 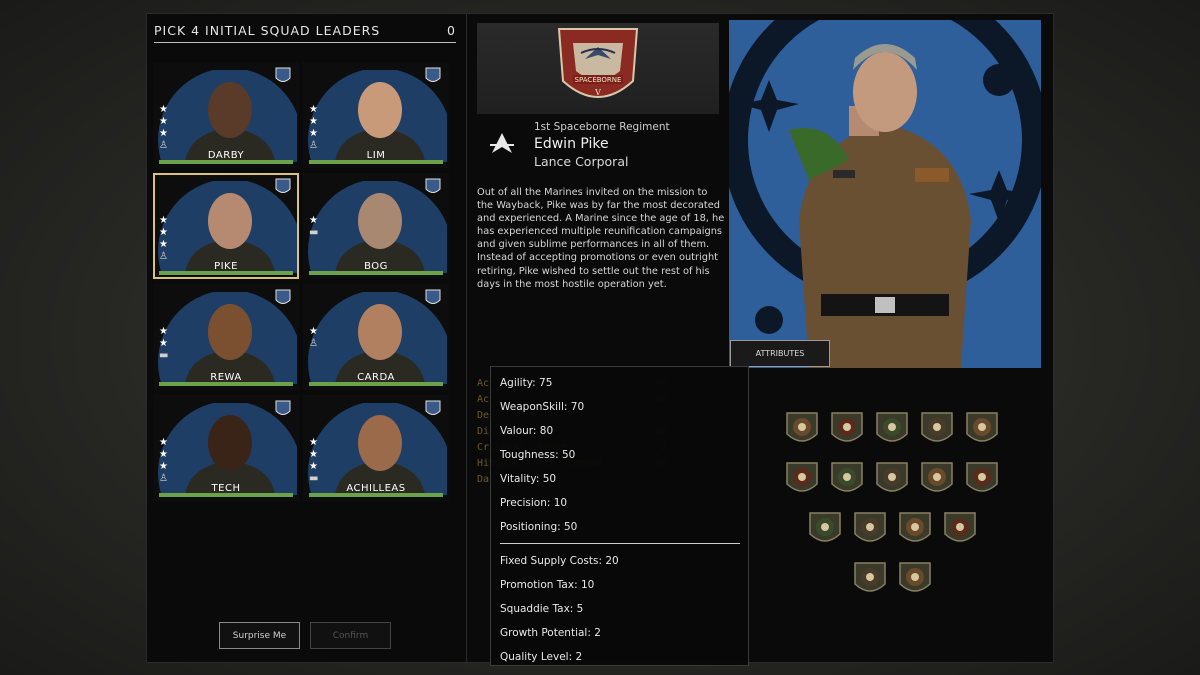 I want to click on panel-header: PICK 4 INITIAL SQUAD LEADERS 0, so click(x=305, y=33).